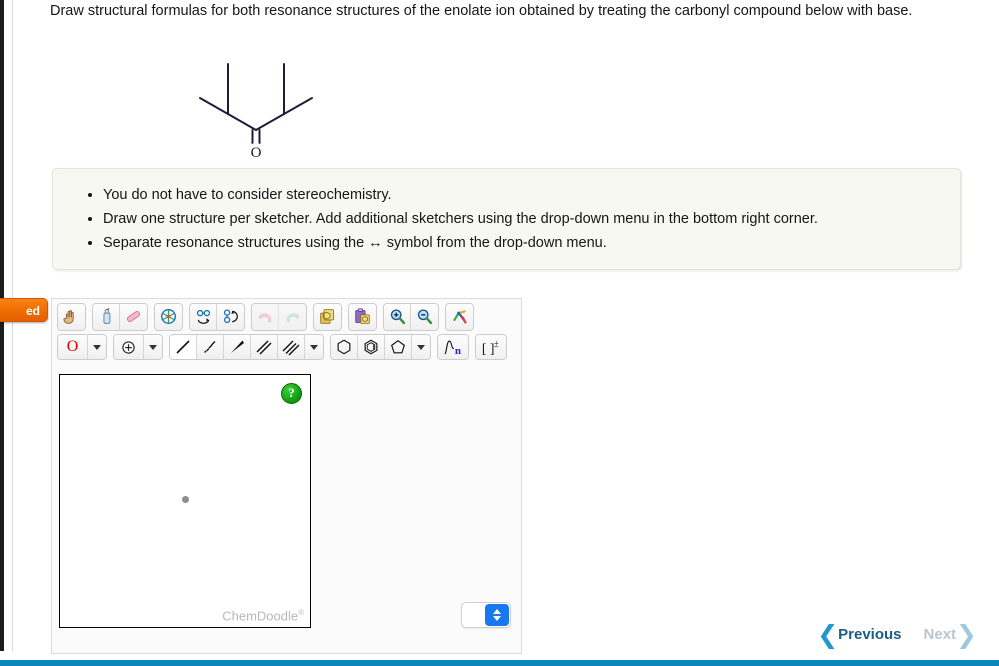 This screenshot has width=999, height=666. What do you see at coordinates (940, 634) in the screenshot?
I see `next-button-label: Next` at bounding box center [940, 634].